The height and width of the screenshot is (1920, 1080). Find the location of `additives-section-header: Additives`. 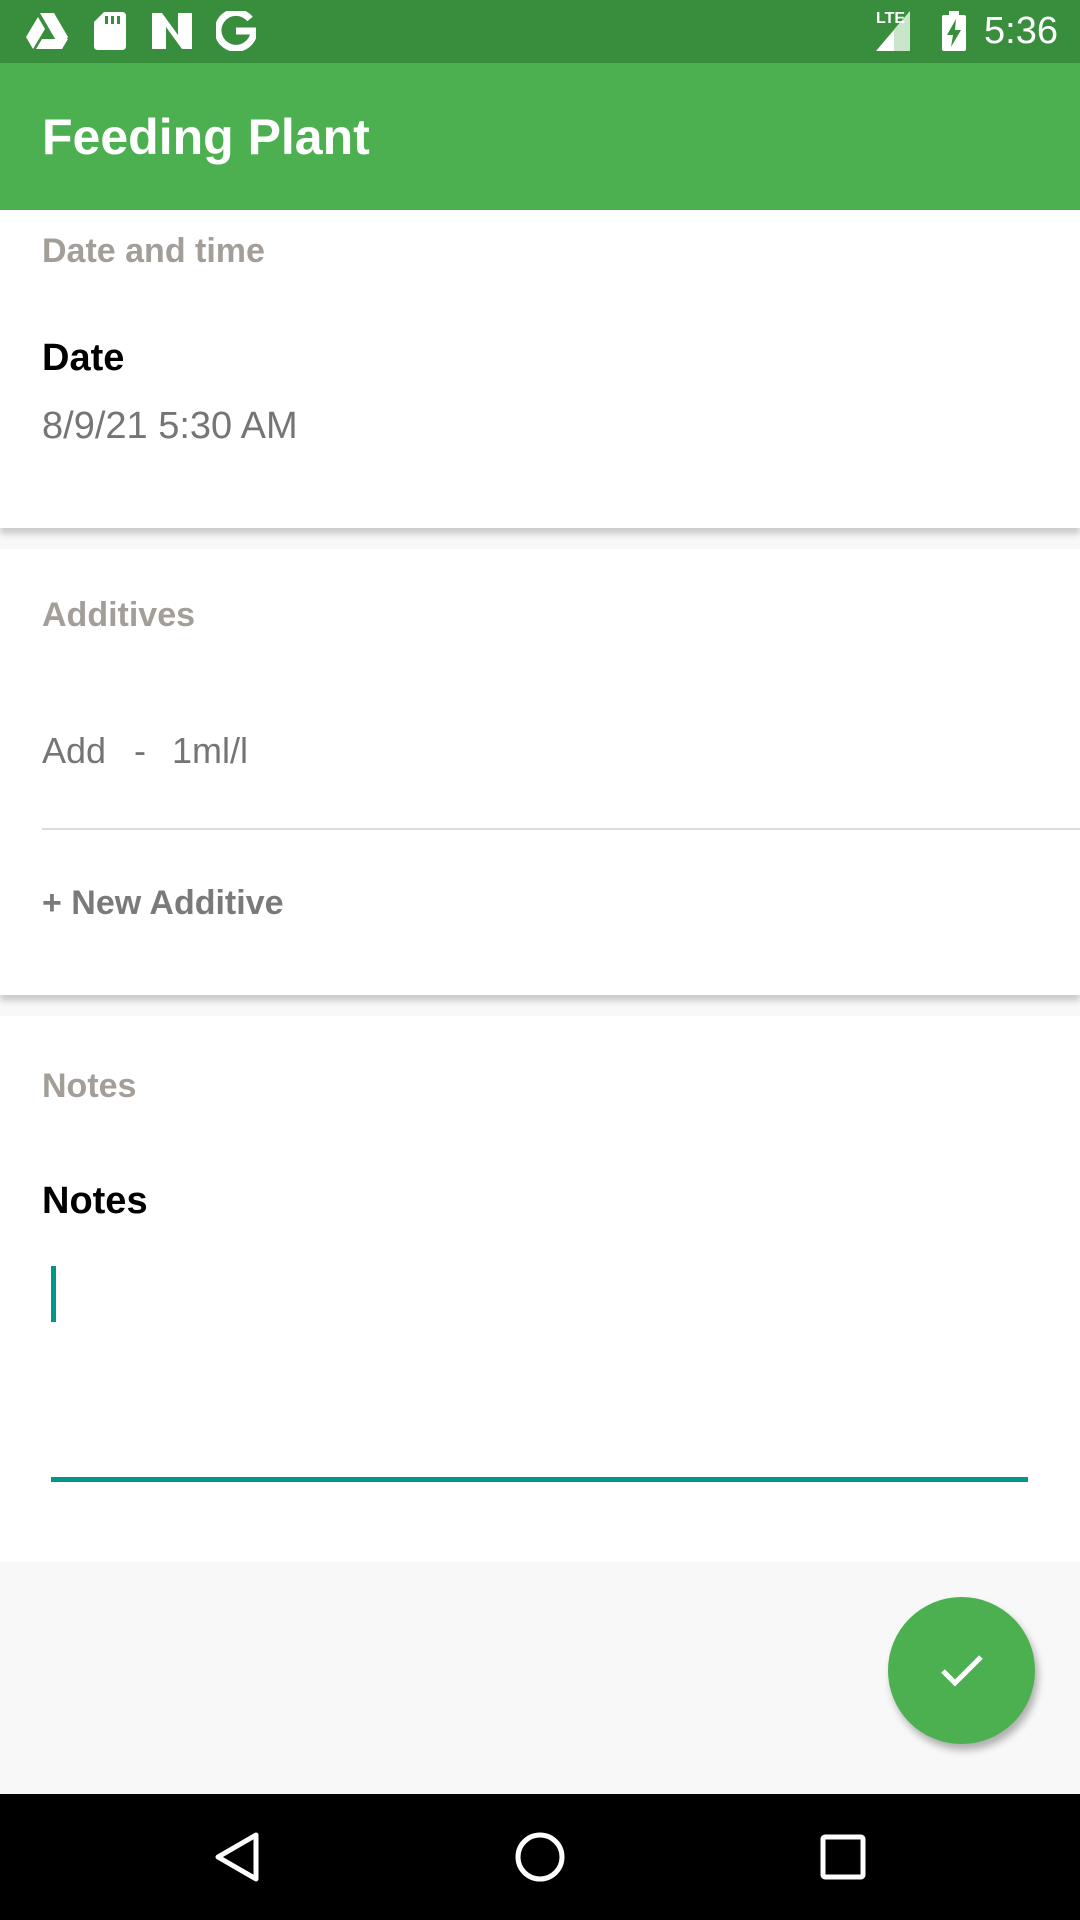

additives-section-header: Additives is located at coordinates (119, 615).